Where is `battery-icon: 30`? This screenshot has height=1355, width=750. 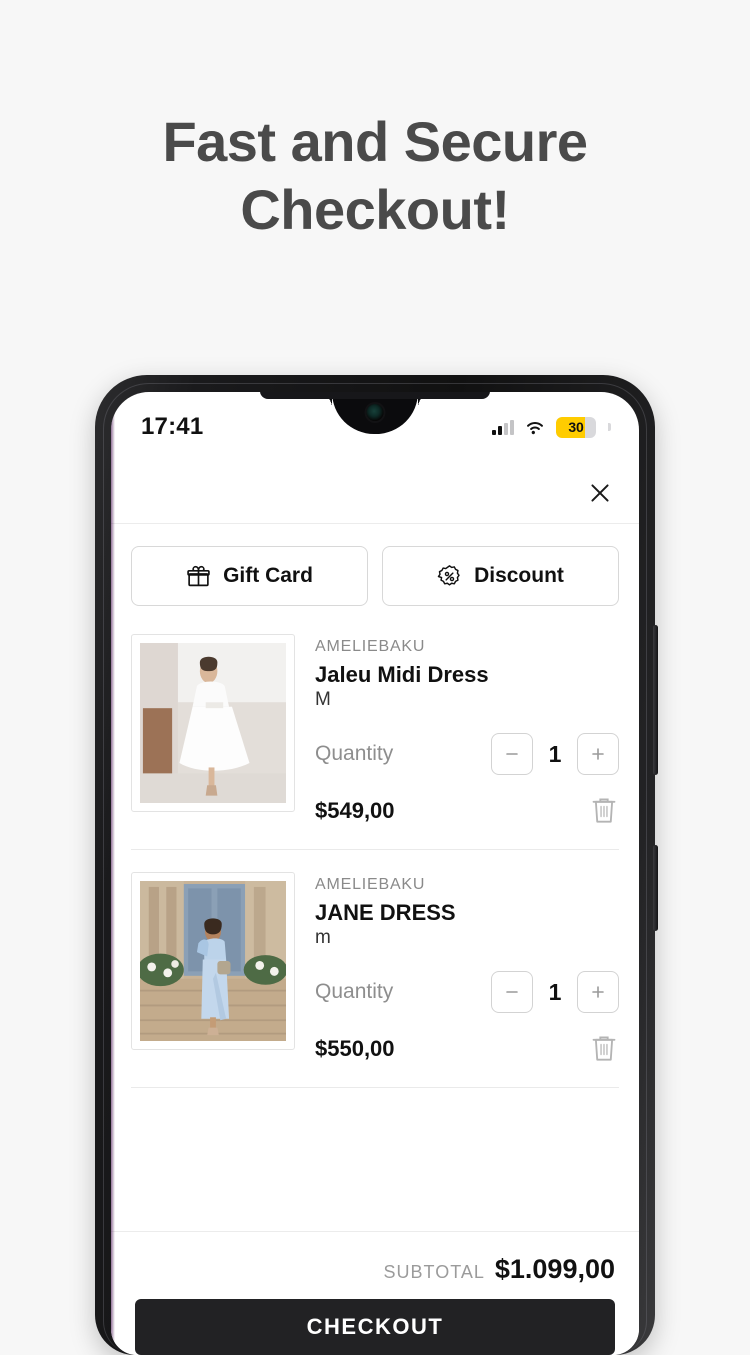 battery-icon: 30 is located at coordinates (576, 427).